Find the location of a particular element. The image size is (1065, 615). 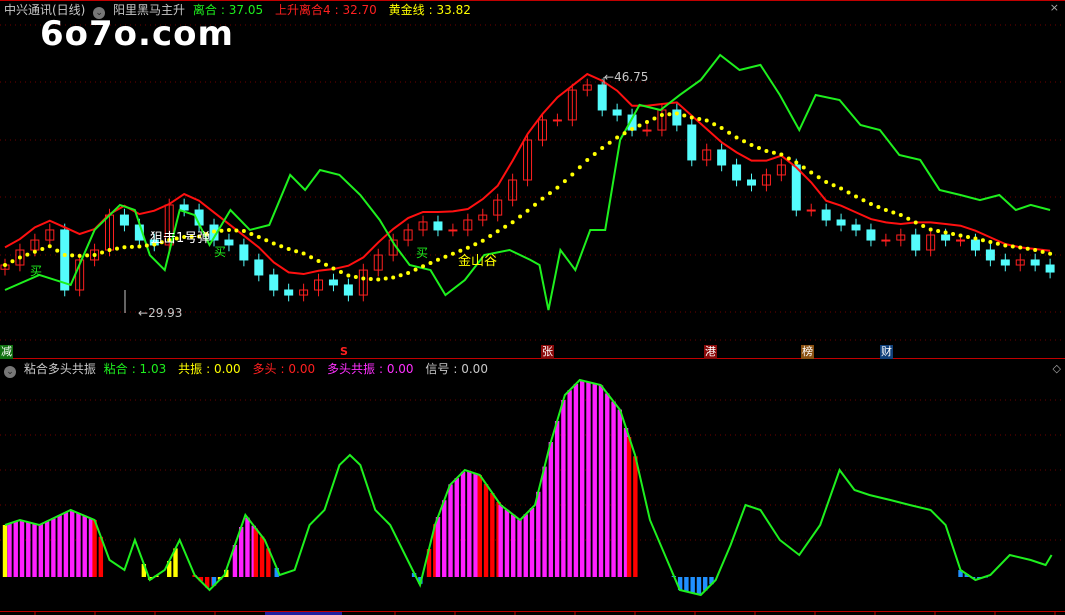

signal-label: 狙击1号弹 is located at coordinates (180, 238).